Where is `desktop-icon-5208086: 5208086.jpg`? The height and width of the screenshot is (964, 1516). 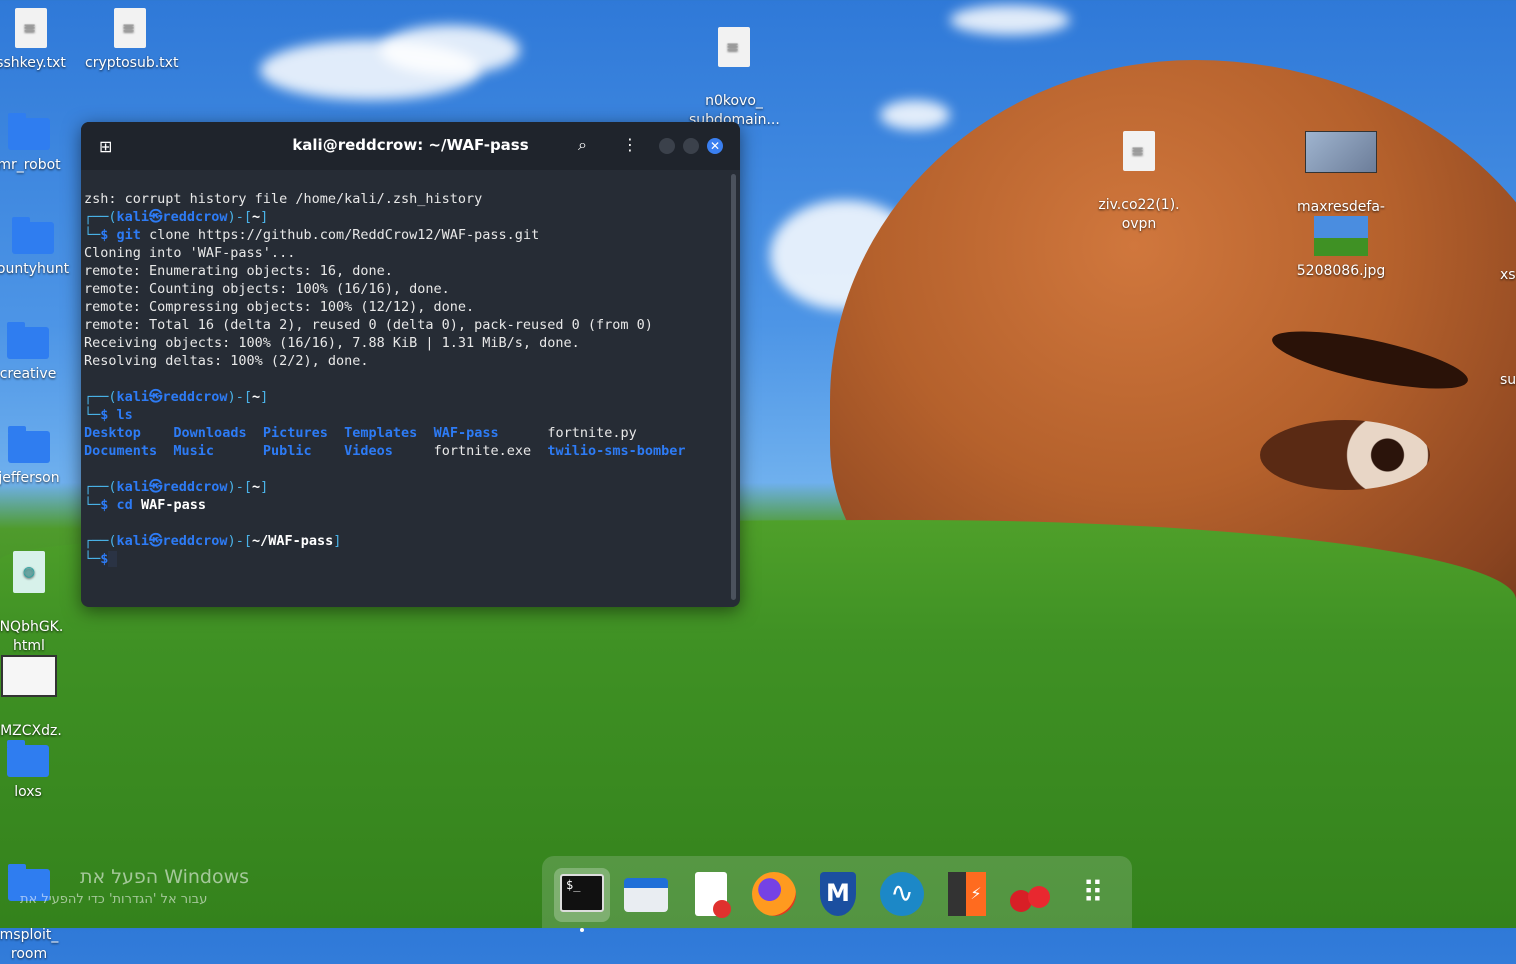
desktop-icon-5208086: 5208086.jpg is located at coordinates (1341, 248).